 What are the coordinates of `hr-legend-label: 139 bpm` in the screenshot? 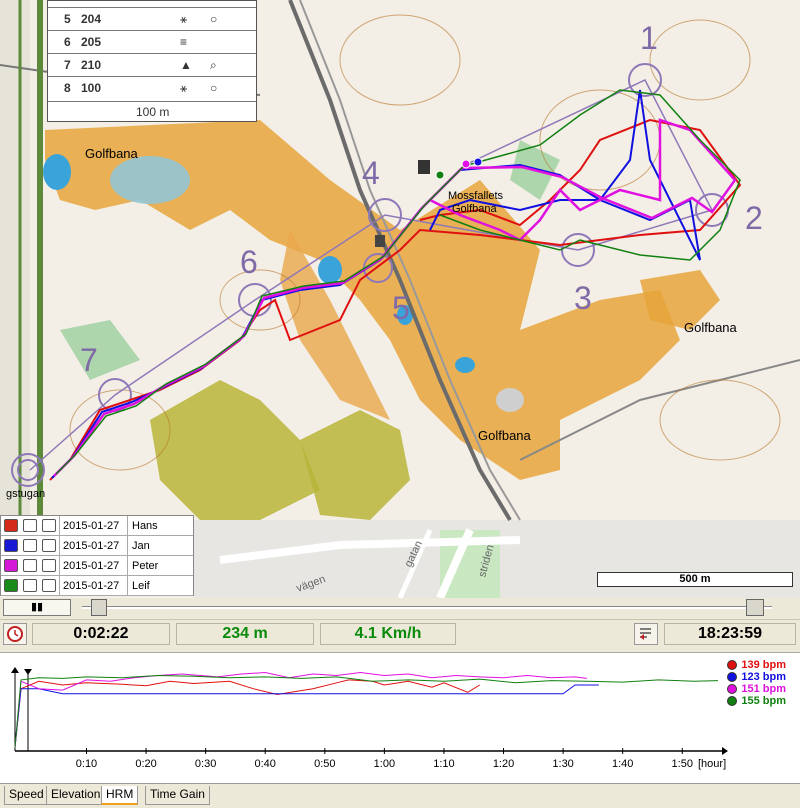 It's located at (763, 665).